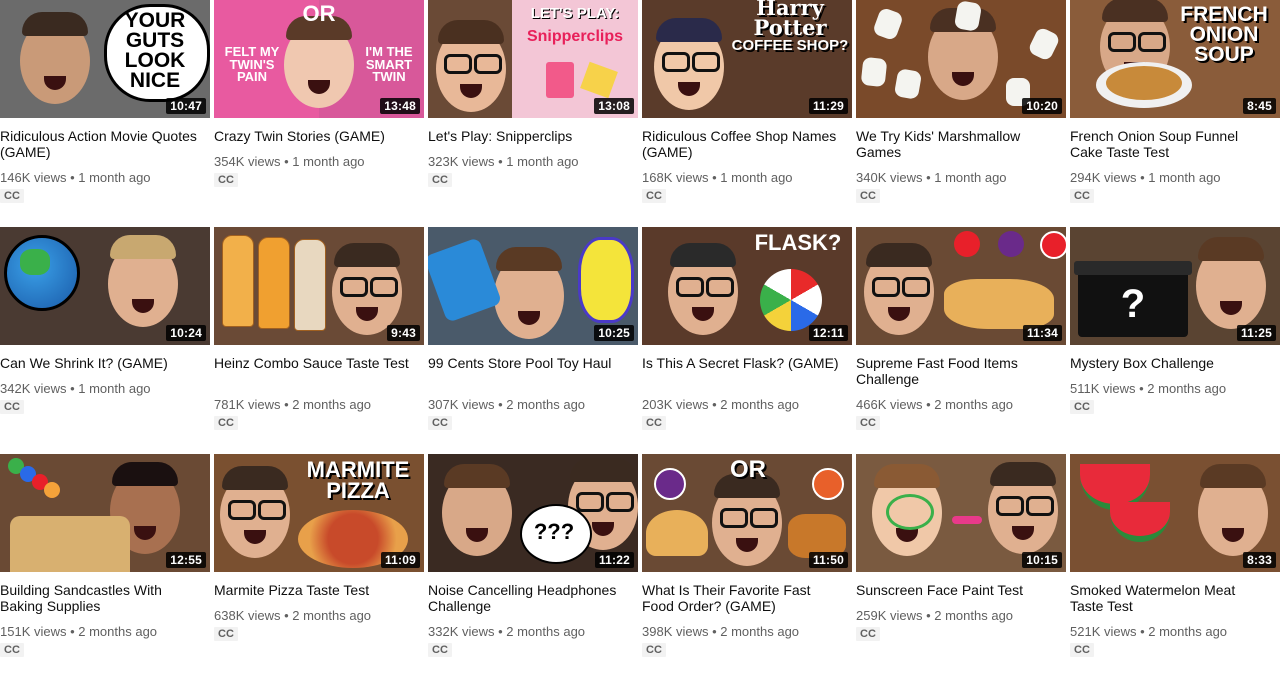  I want to click on video-thumbnail: FLASK? 12:11, so click(747, 286).